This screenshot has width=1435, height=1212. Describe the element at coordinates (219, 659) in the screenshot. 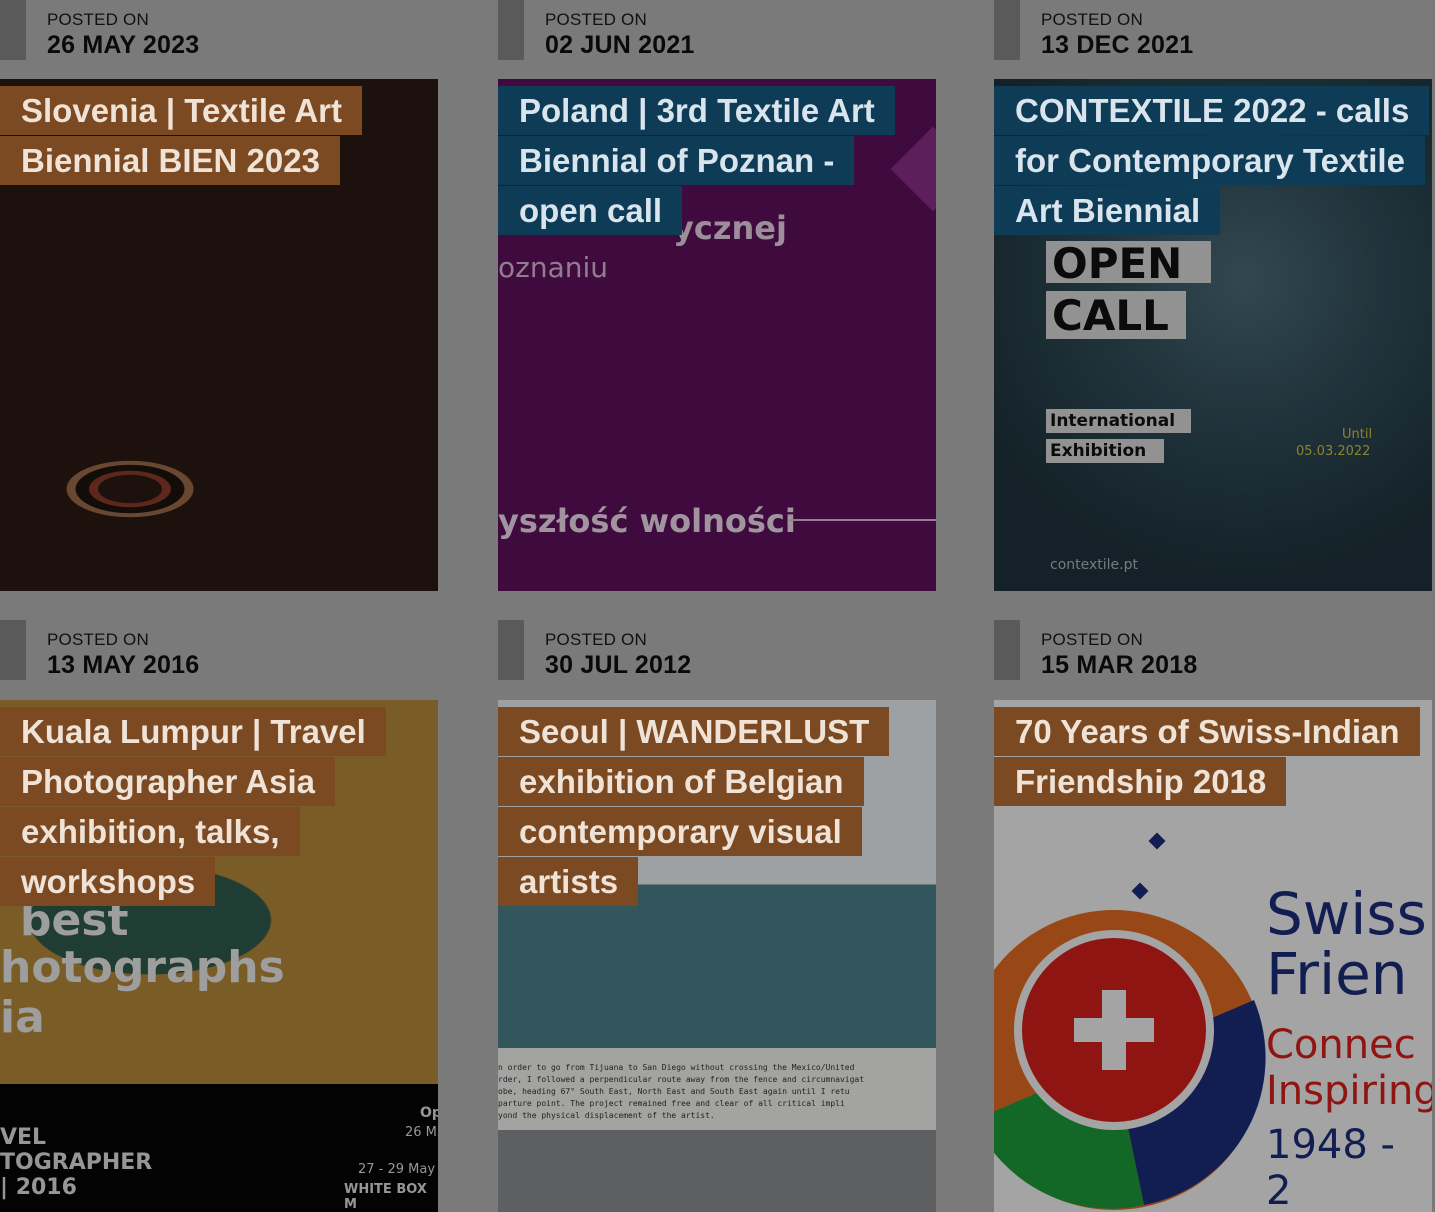

I see `post-meta: POSTED ON 13 MAY 2016` at that location.